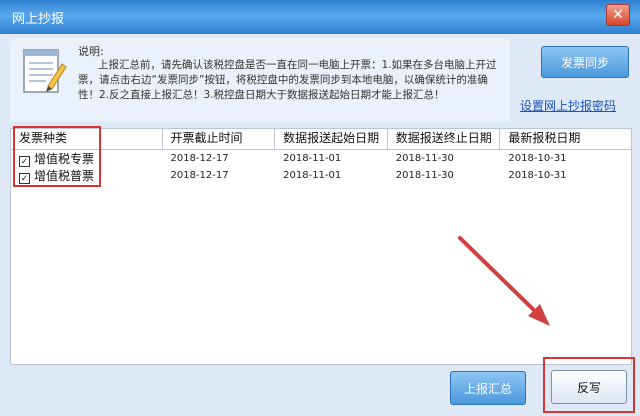  What do you see at coordinates (488, 388) in the screenshot?
I see `report-summary-button: 上报汇总` at bounding box center [488, 388].